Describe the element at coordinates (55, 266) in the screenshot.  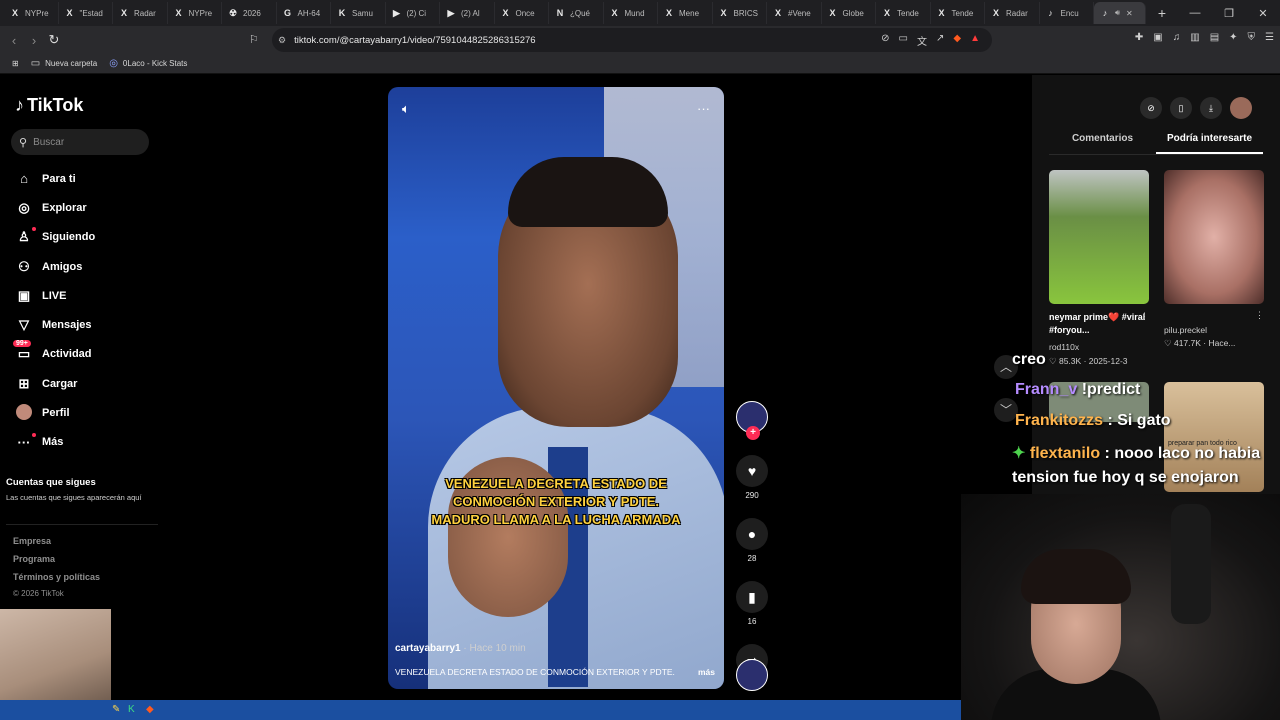
I see `nav-item-amigos: ⚇ Amigos` at that location.